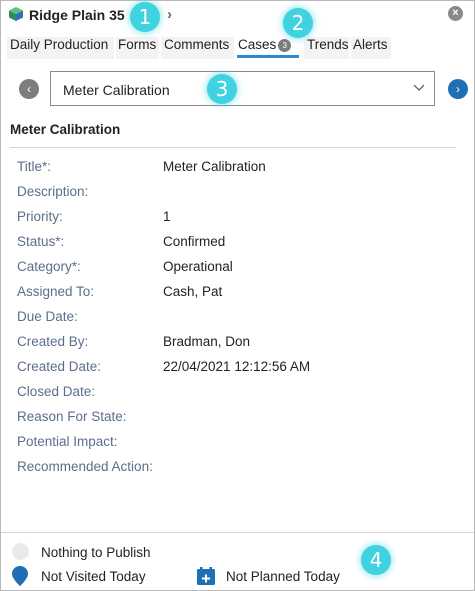  Describe the element at coordinates (237, 366) in the screenshot. I see `field-value: 22/04/2021 12:12:56 AM` at that location.